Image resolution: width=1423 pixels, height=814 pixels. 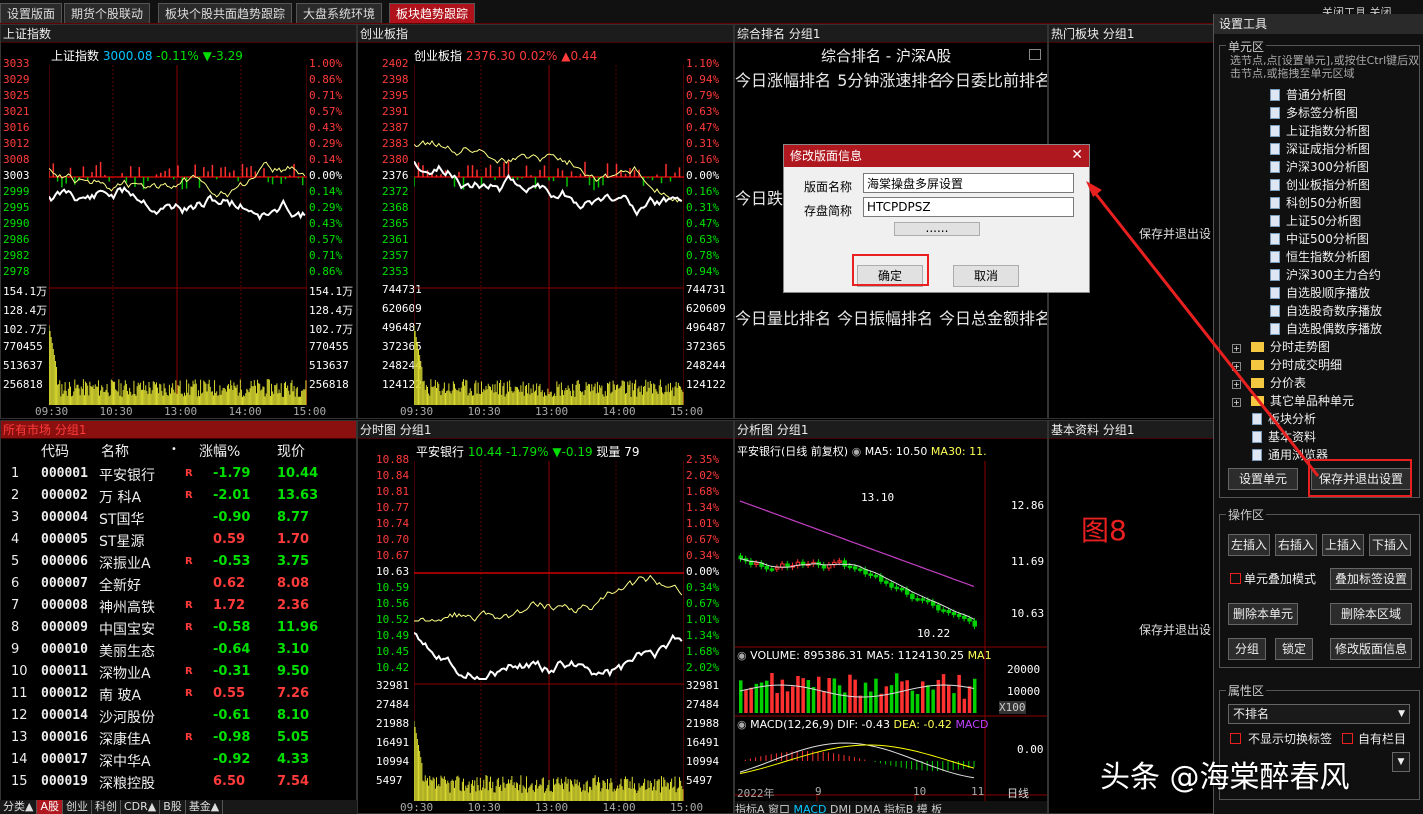 I want to click on watermark: 头条 @海棠醉春风, so click(x=1225, y=777).